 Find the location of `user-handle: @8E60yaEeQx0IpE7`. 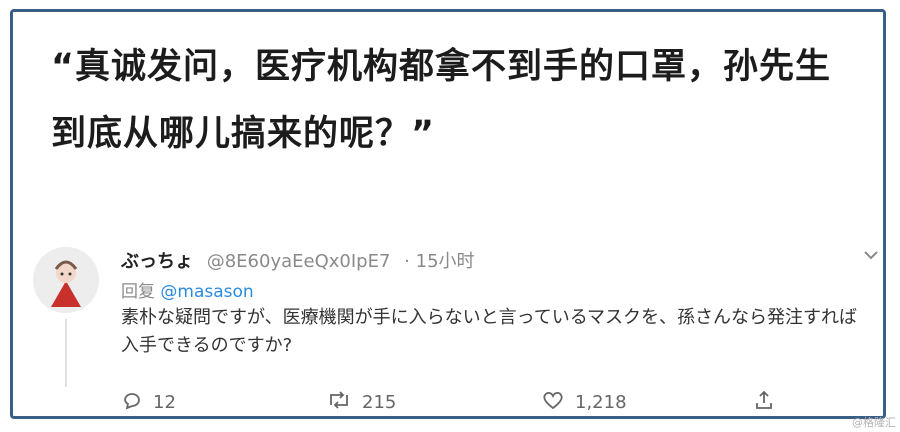

user-handle: @8E60yaEeQx0IpE7 is located at coordinates (299, 261).